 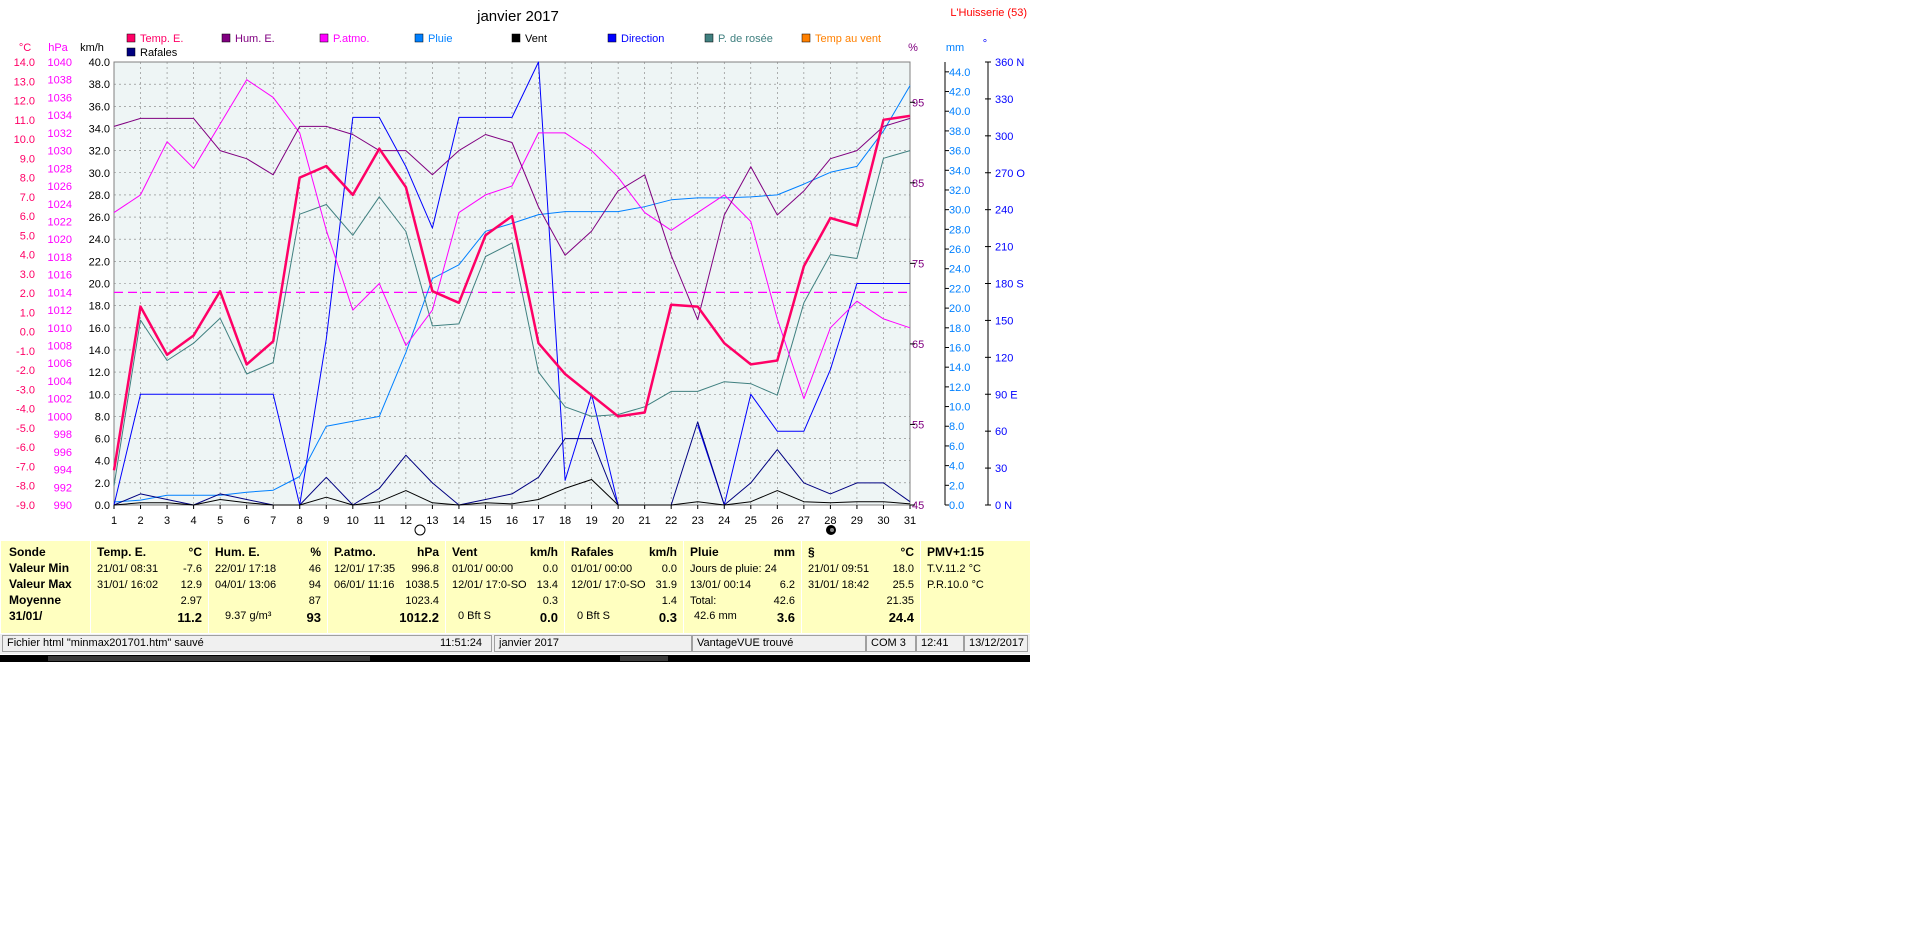 I want to click on temp-tick-label: 11.0, so click(x=24, y=121).